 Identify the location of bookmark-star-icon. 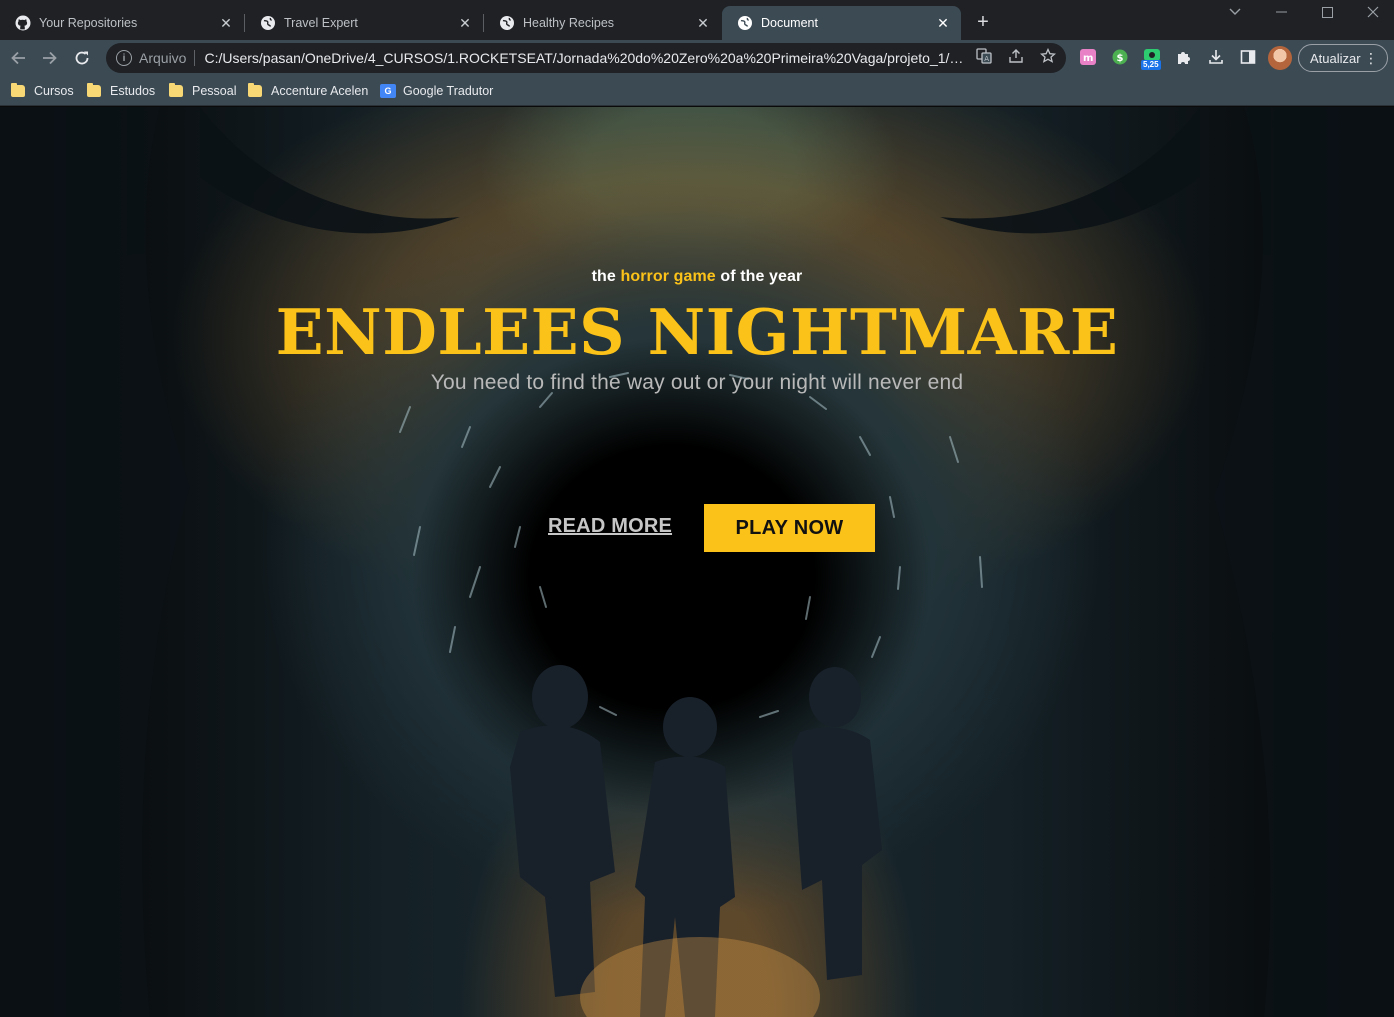
(1048, 56).